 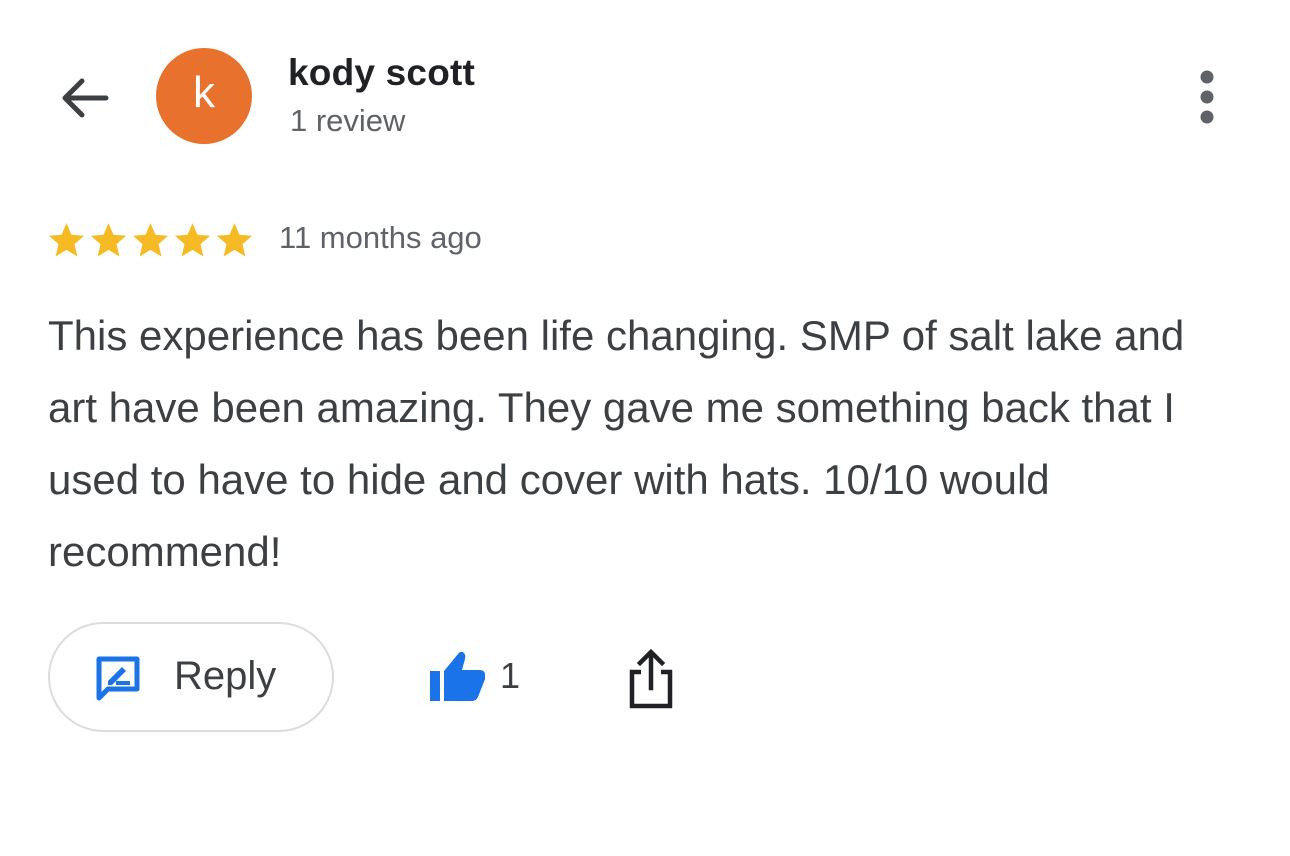 I want to click on thumb-up-icon, so click(x=457, y=676).